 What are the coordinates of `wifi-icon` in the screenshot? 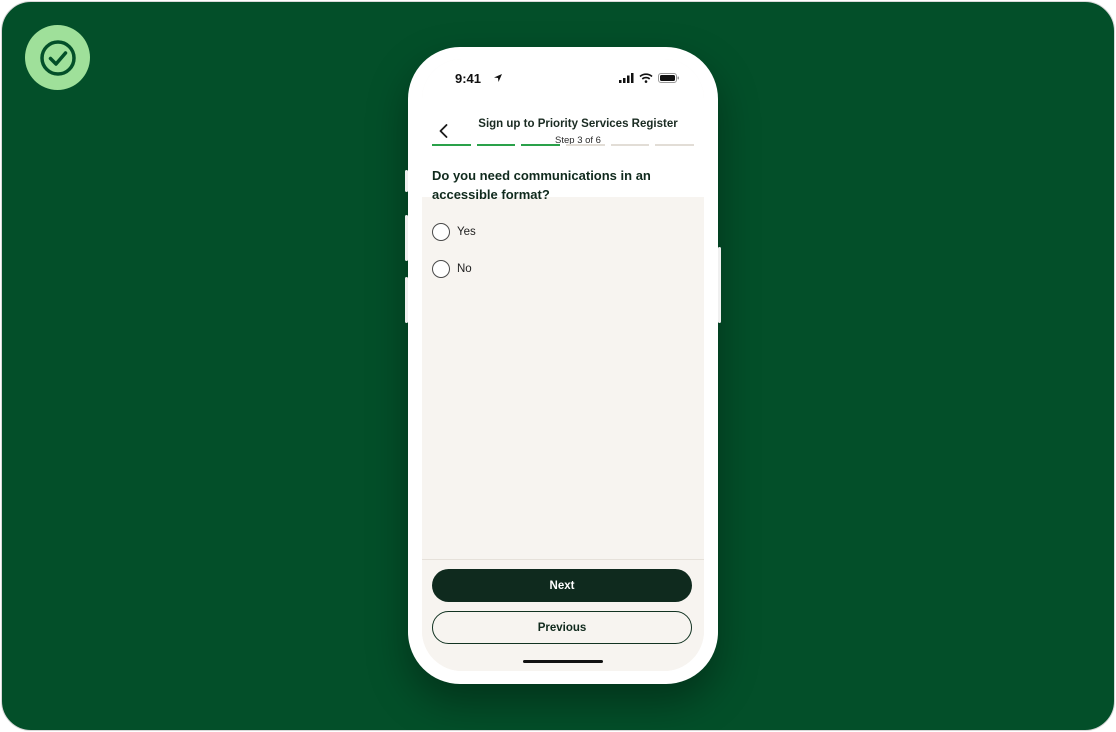 It's located at (646, 78).